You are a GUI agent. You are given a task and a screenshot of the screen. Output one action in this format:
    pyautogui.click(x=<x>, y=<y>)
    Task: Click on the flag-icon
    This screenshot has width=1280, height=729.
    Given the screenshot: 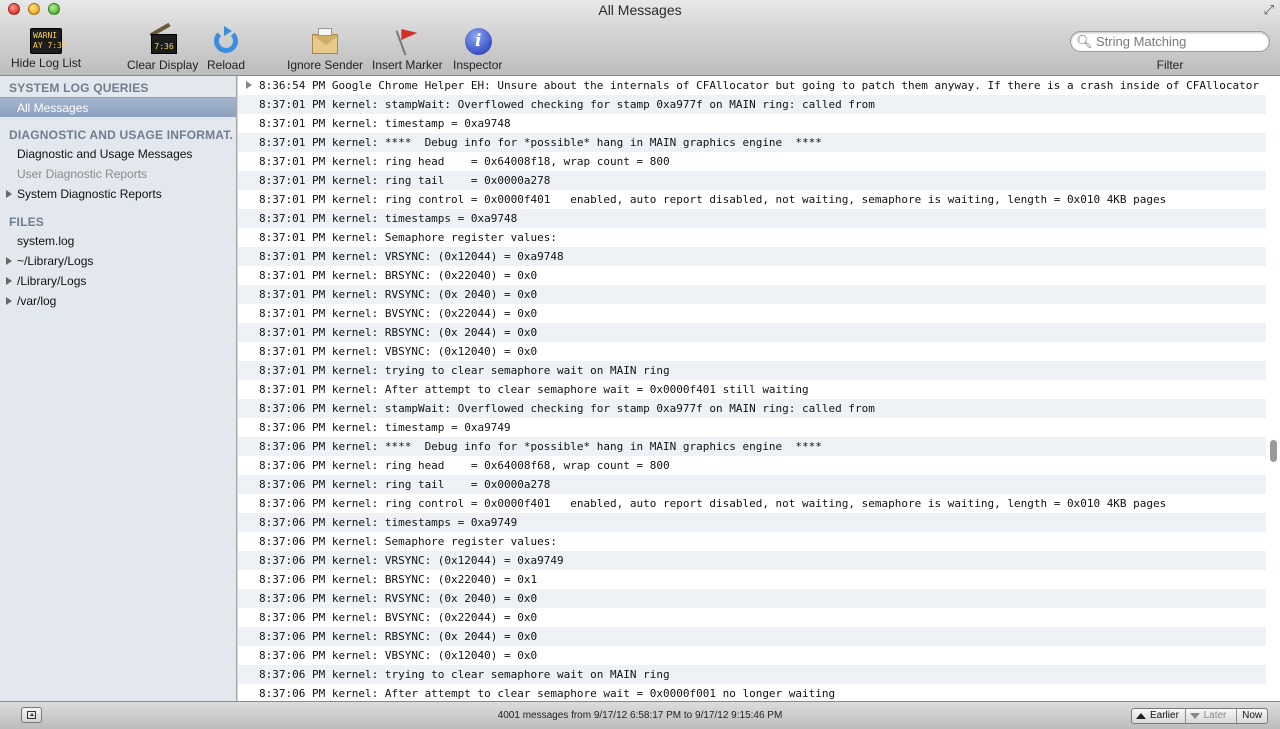 What is the action you would take?
    pyautogui.click(x=407, y=41)
    